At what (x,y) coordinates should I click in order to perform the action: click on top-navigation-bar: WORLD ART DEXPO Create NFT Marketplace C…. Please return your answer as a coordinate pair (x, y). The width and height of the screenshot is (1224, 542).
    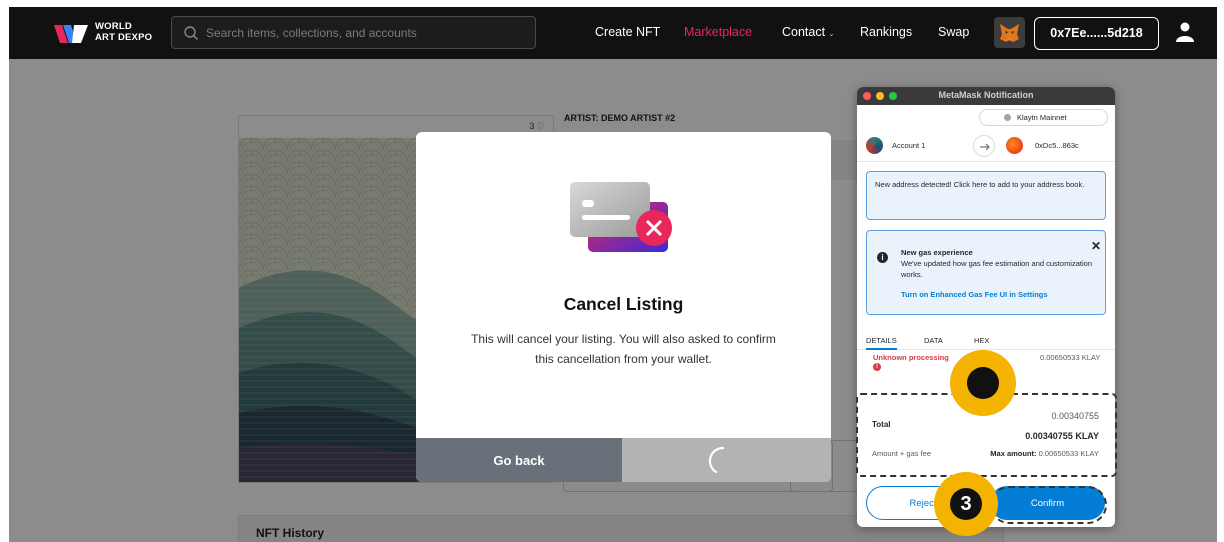
    Looking at the image, I should click on (613, 33).